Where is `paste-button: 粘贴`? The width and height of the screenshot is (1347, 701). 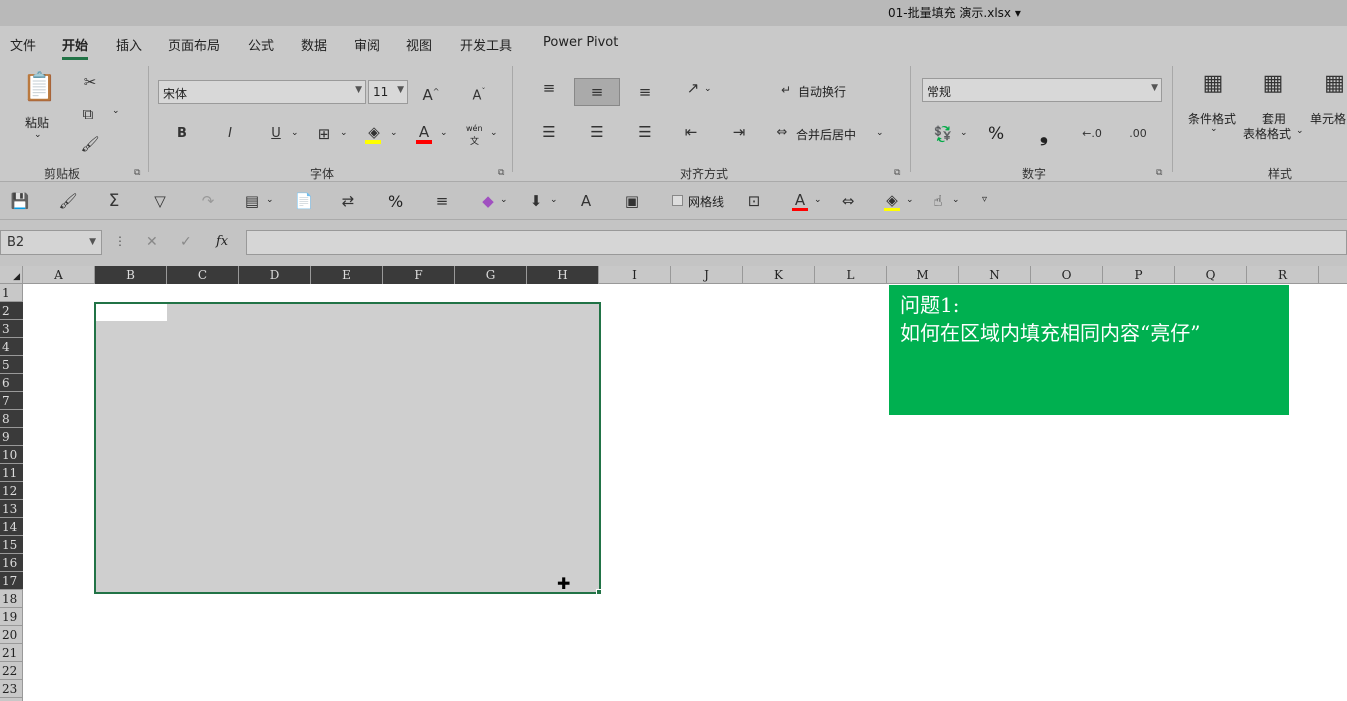
paste-button: 粘贴 is located at coordinates (37, 122).